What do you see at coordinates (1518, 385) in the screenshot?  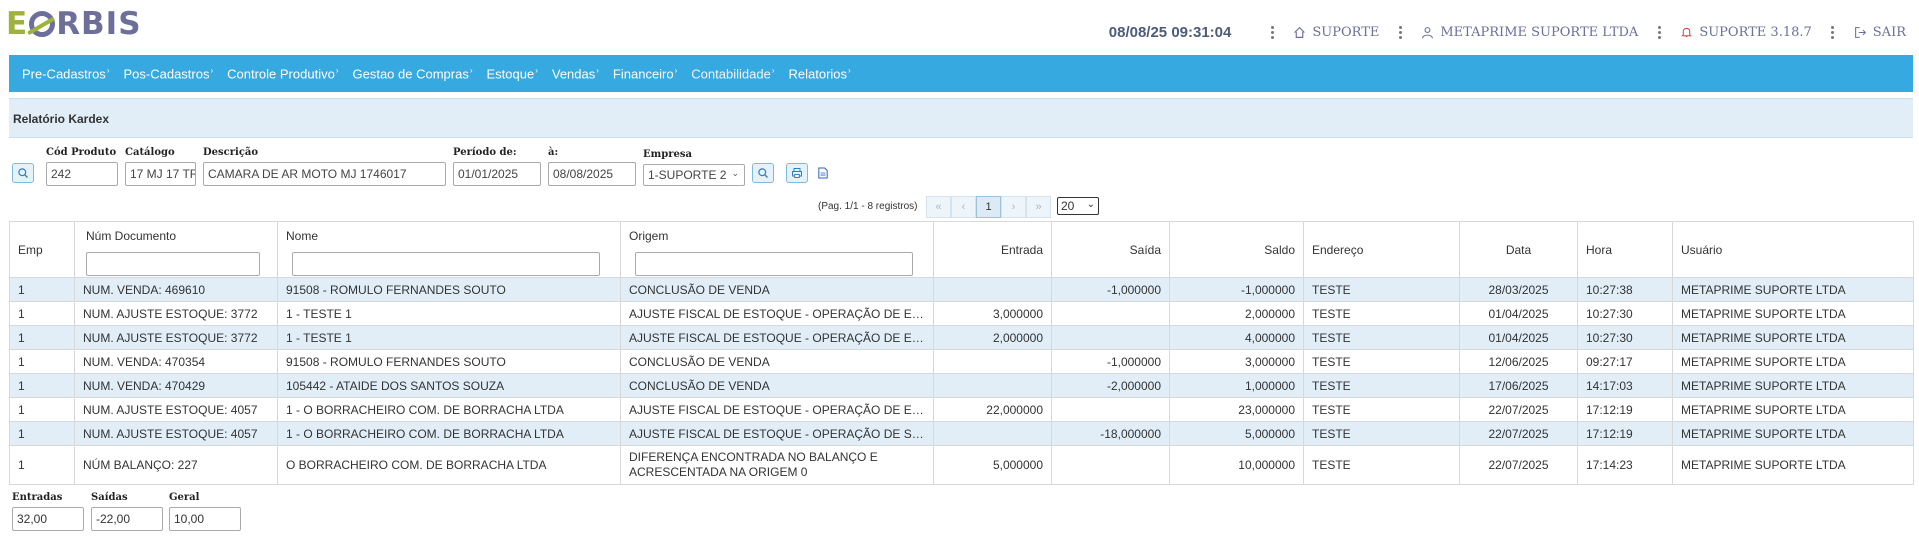 I see `cell-data: 17/06/2025` at bounding box center [1518, 385].